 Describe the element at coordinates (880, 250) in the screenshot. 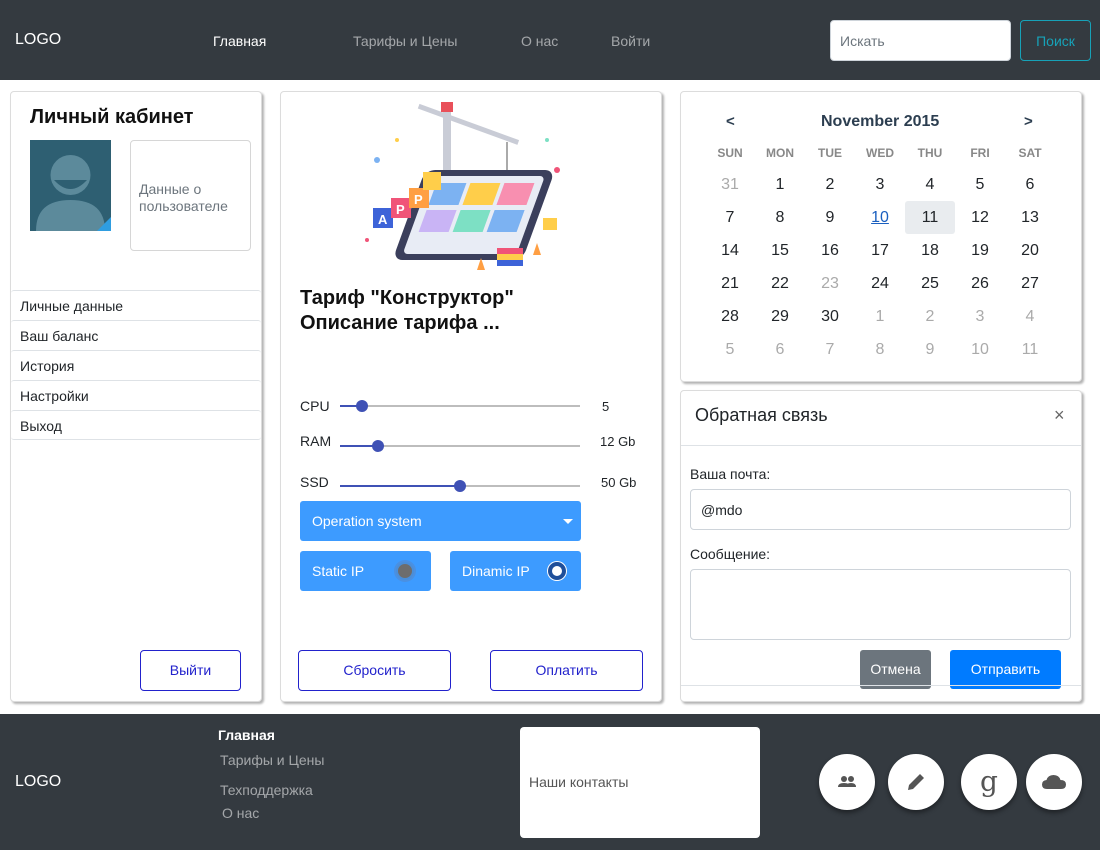

I see `calendar-day: 17` at that location.